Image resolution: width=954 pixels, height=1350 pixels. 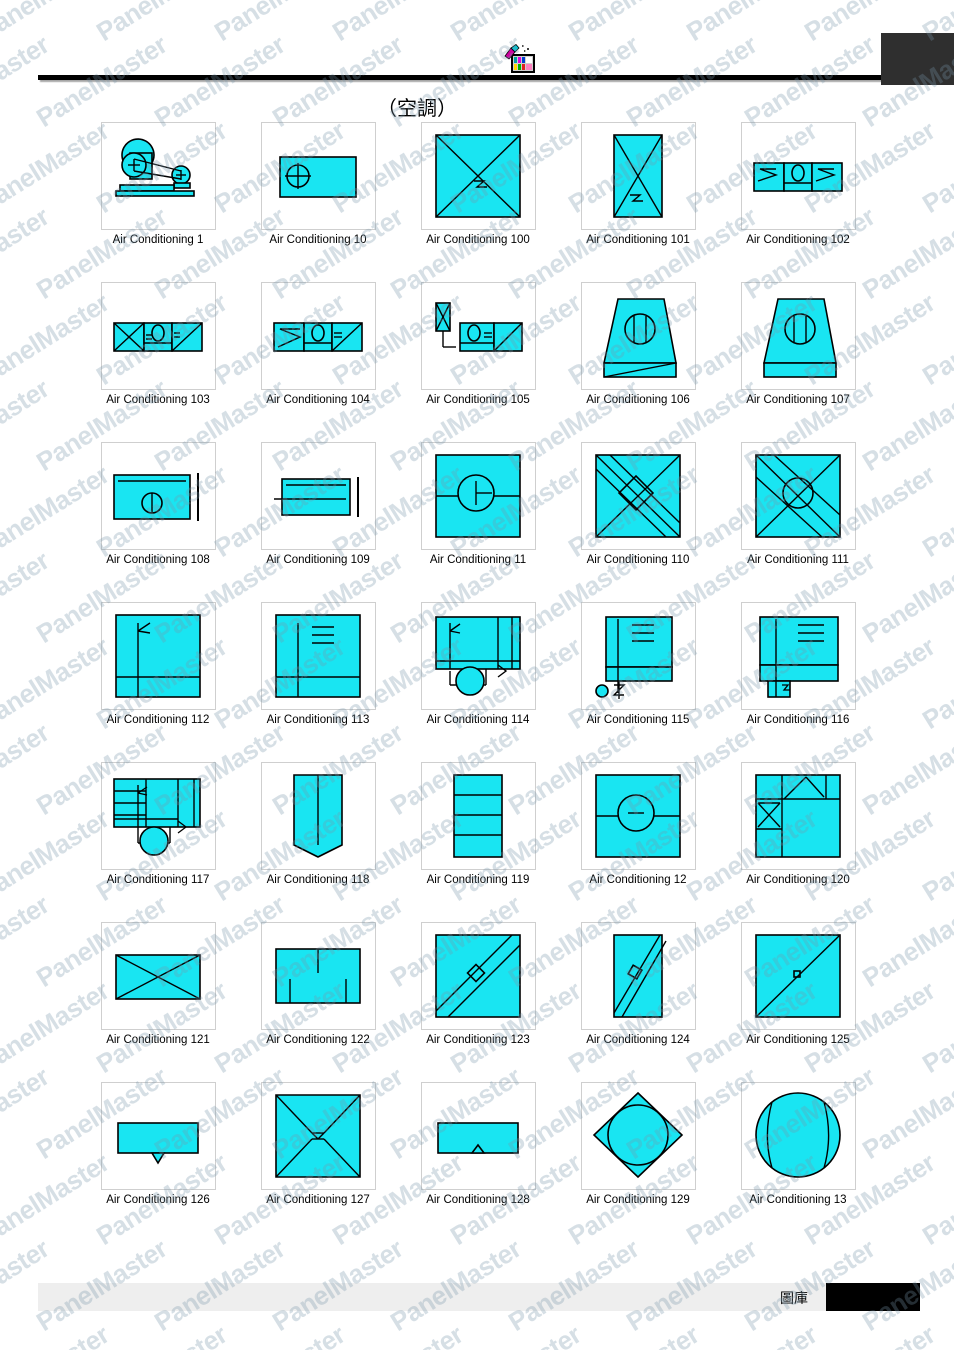 What do you see at coordinates (158, 976) in the screenshot?
I see `rect-x-icon` at bounding box center [158, 976].